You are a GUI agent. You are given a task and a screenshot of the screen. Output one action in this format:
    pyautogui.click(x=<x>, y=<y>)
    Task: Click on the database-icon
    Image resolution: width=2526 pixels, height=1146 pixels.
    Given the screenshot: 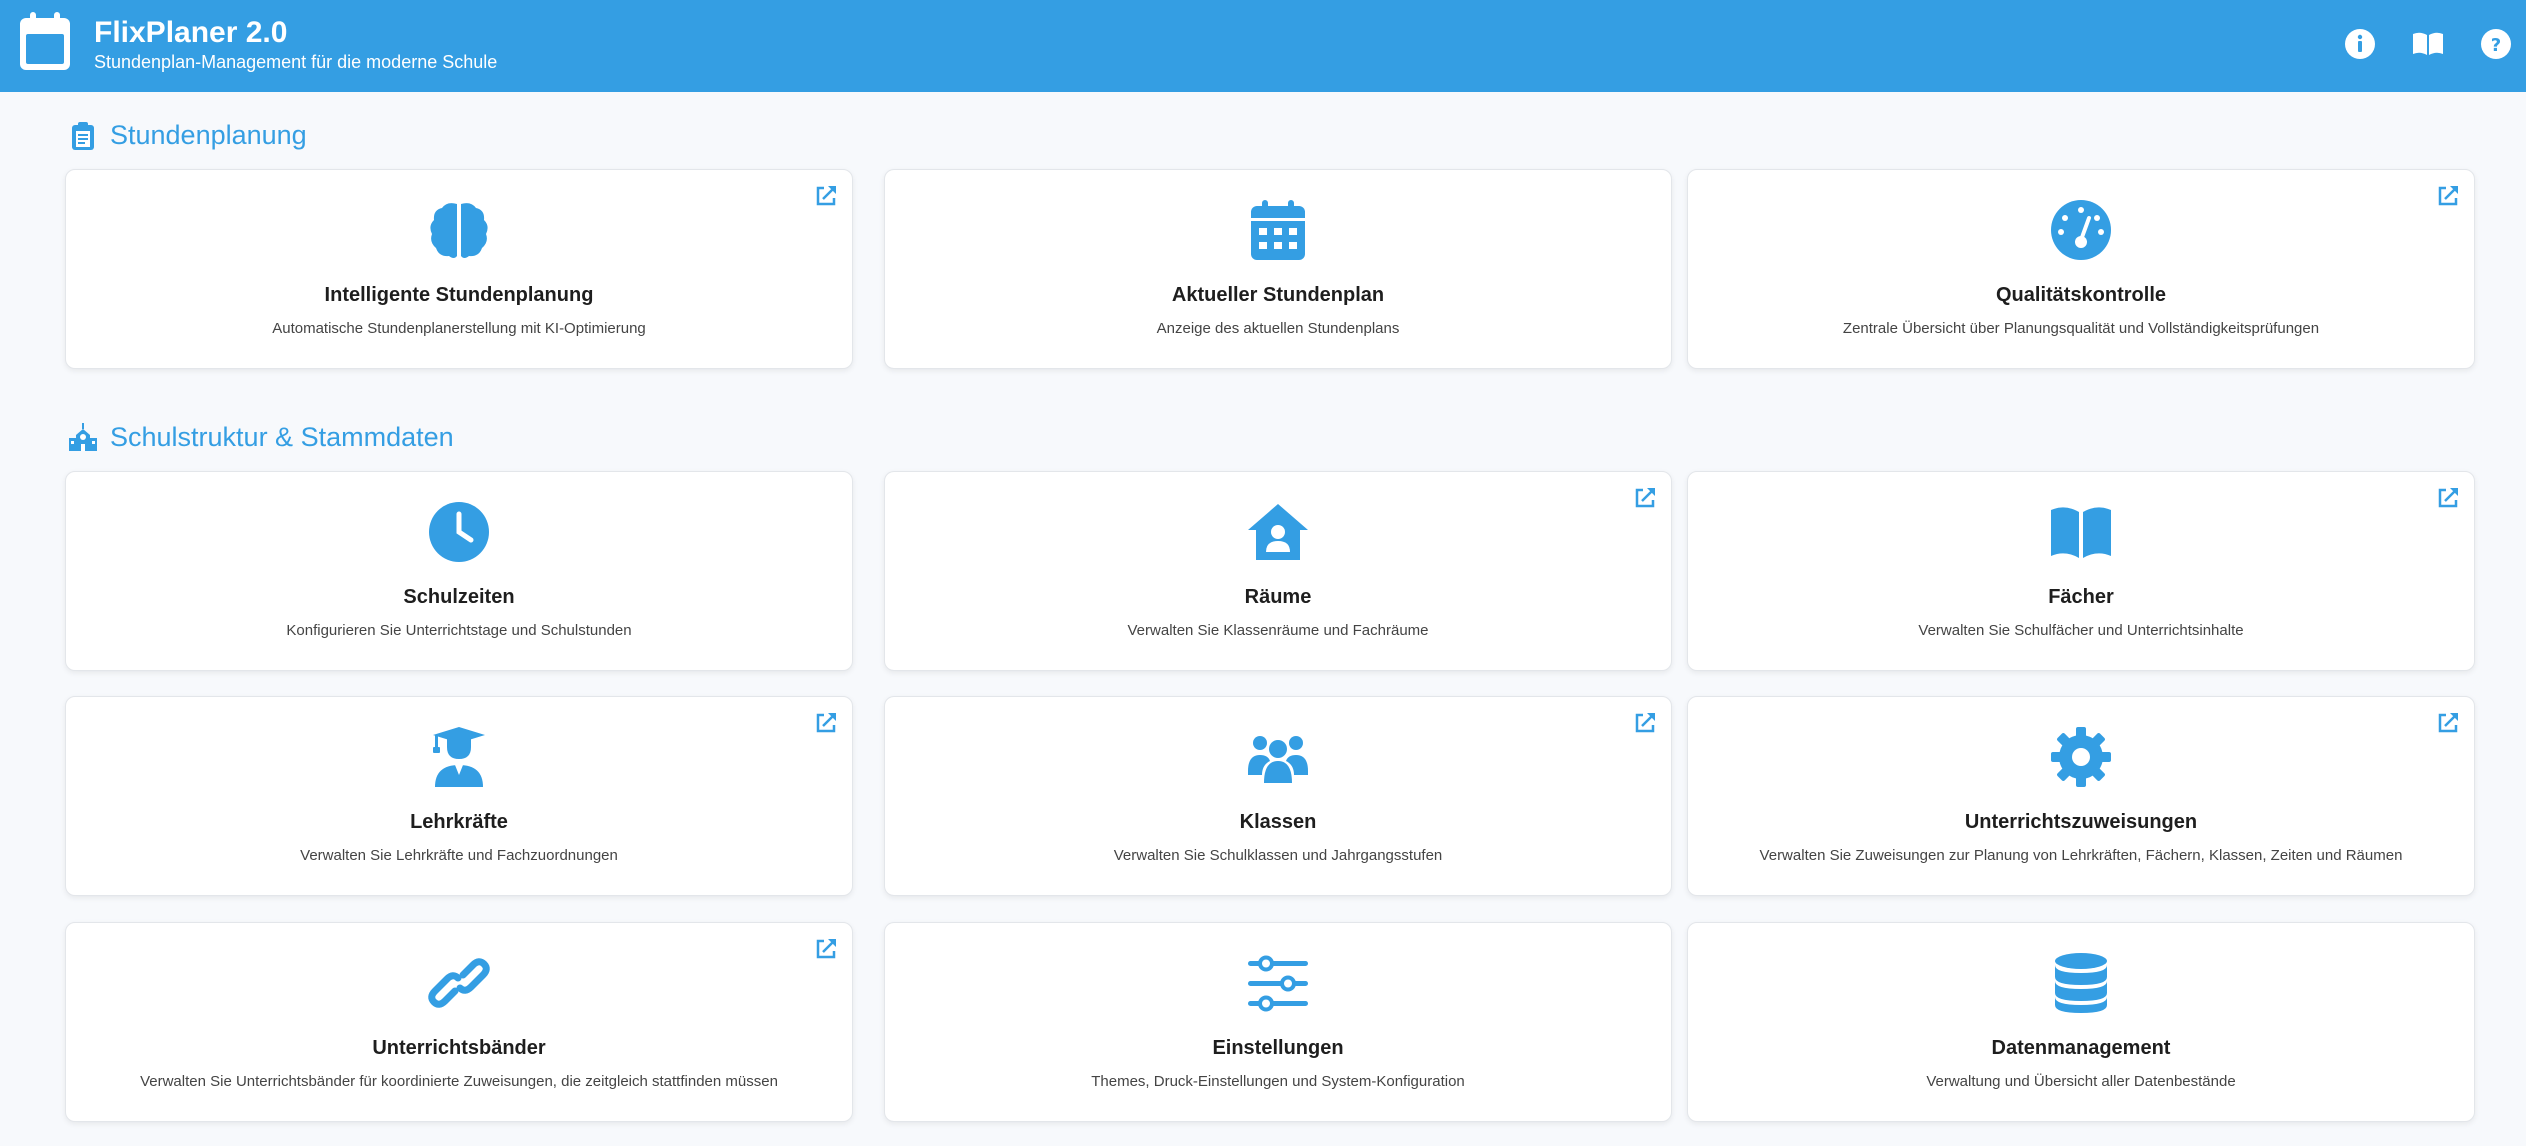 What is the action you would take?
    pyautogui.click(x=2081, y=983)
    